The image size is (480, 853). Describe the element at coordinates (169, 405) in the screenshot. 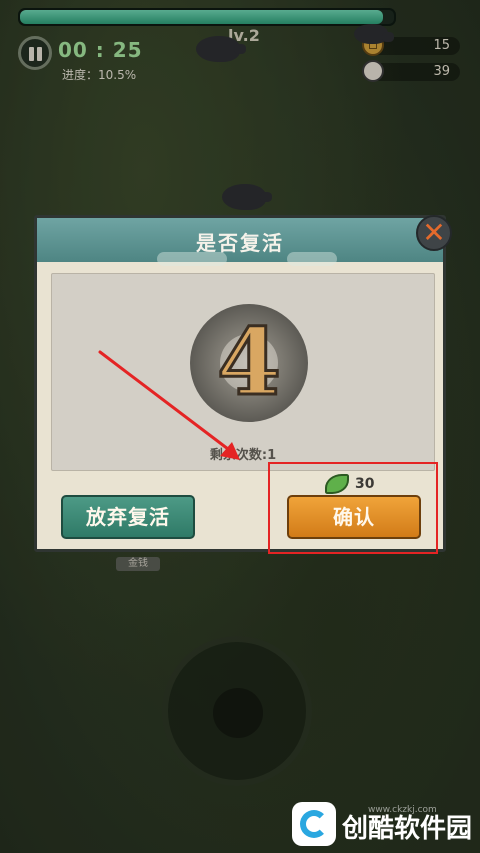

I see `arrow-annotation` at that location.